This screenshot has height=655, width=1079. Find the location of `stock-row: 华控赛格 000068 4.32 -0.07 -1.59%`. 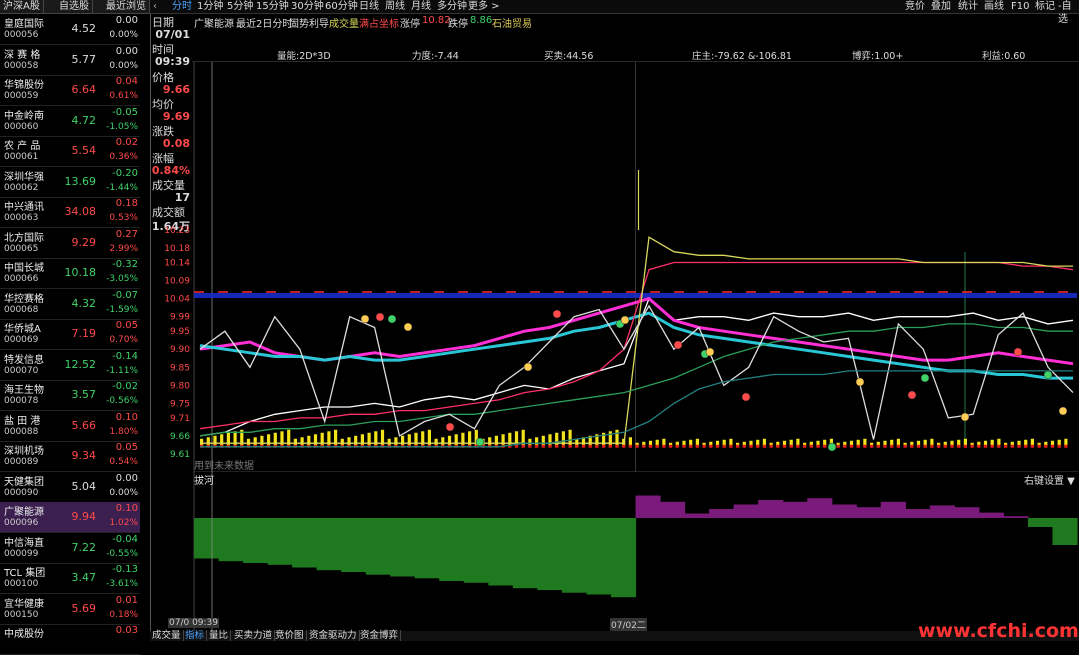

stock-row: 华控赛格 000068 4.32 -0.07 -1.59% is located at coordinates (70, 304).